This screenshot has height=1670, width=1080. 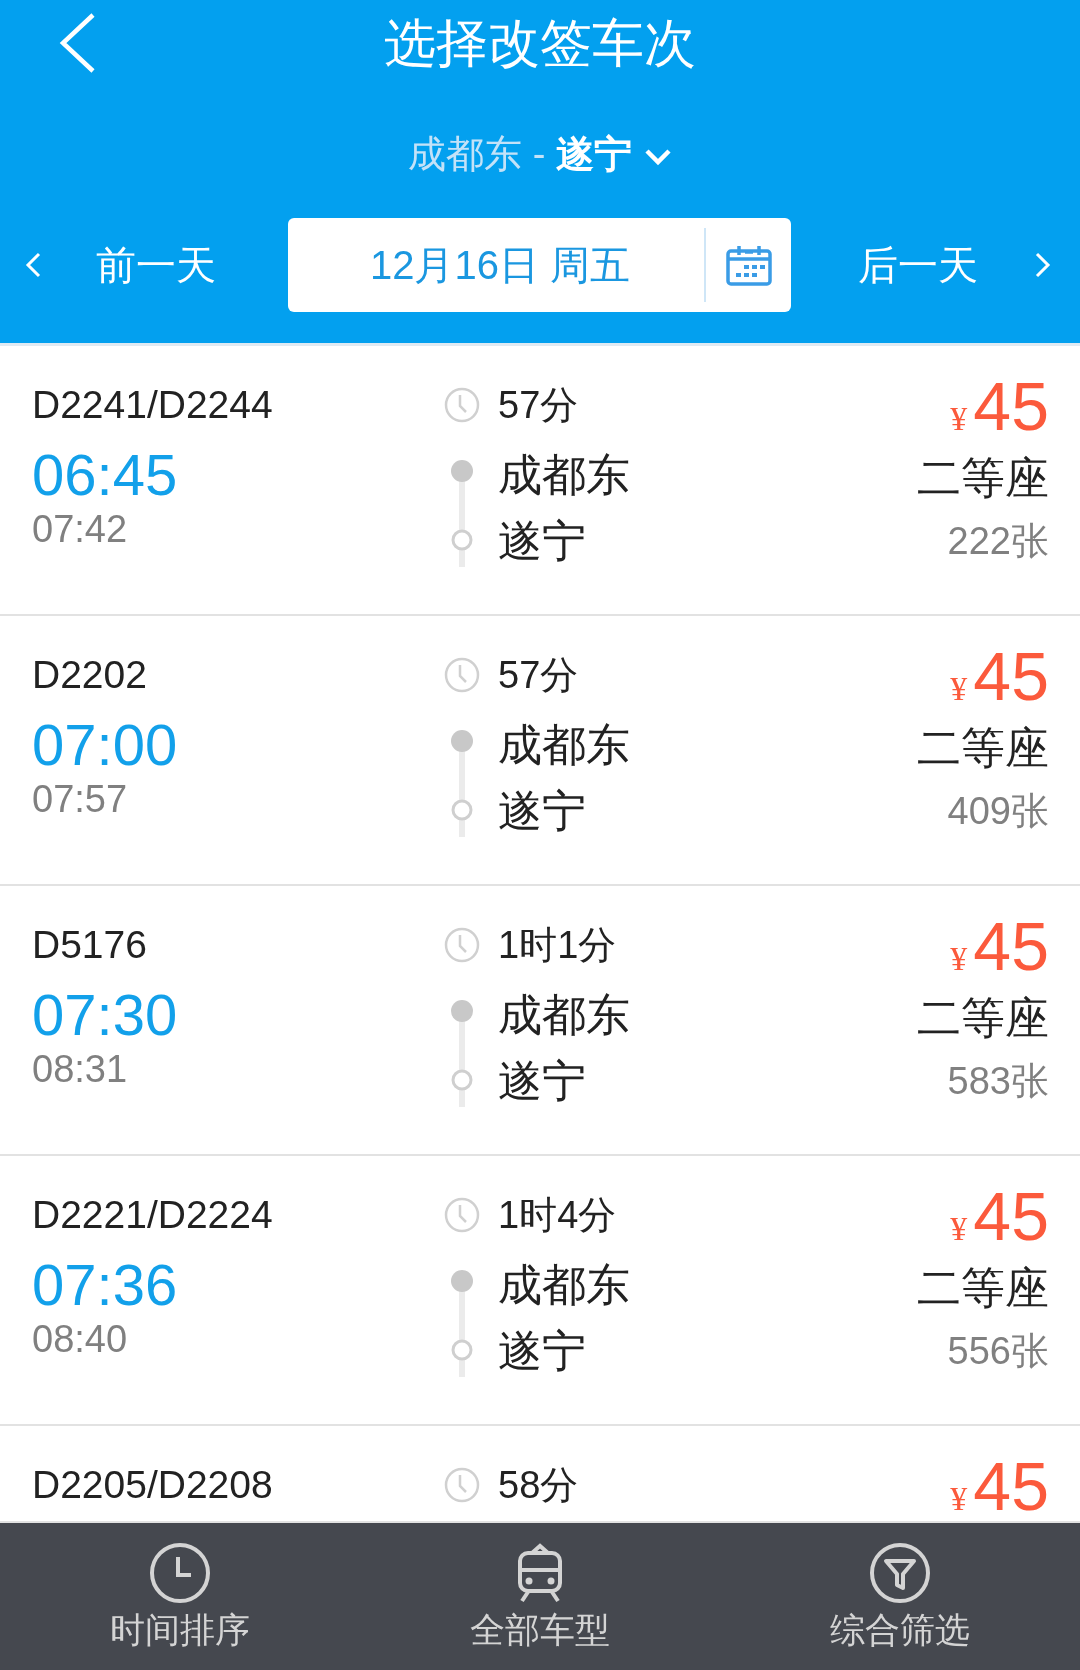 I want to click on caret-icon, so click(x=657, y=156).